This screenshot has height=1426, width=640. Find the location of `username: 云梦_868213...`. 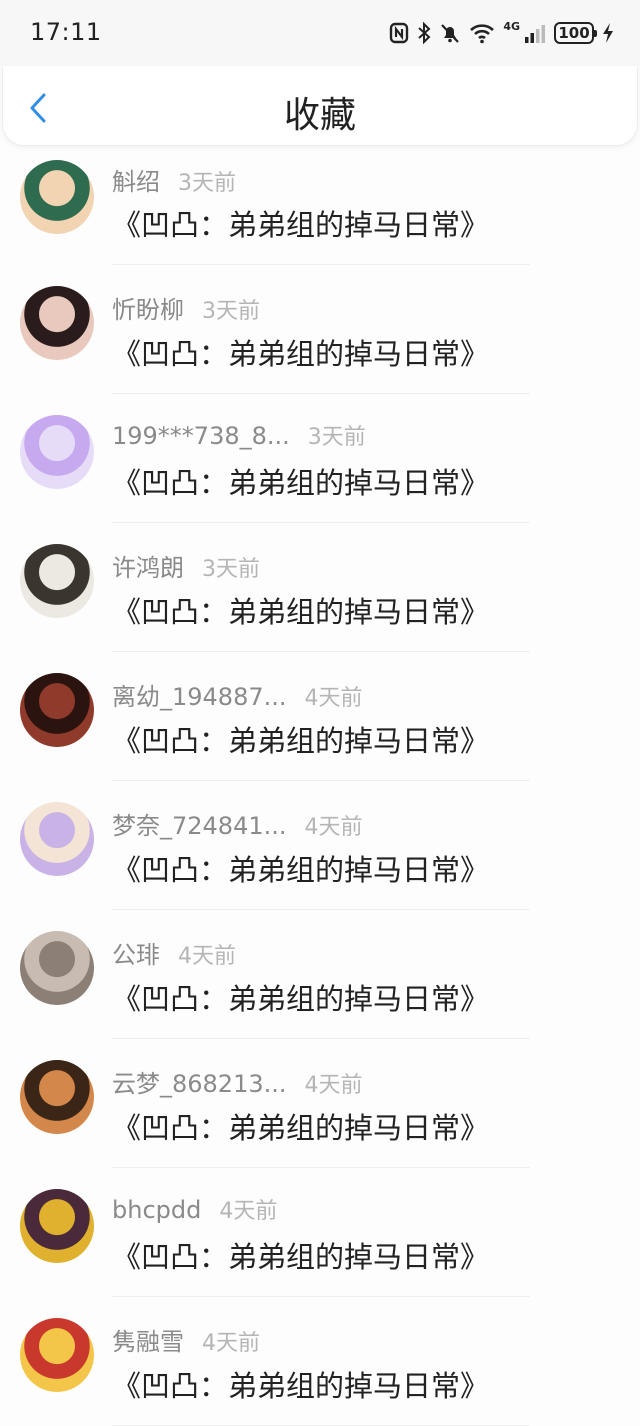

username: 云梦_868213... is located at coordinates (199, 1081).